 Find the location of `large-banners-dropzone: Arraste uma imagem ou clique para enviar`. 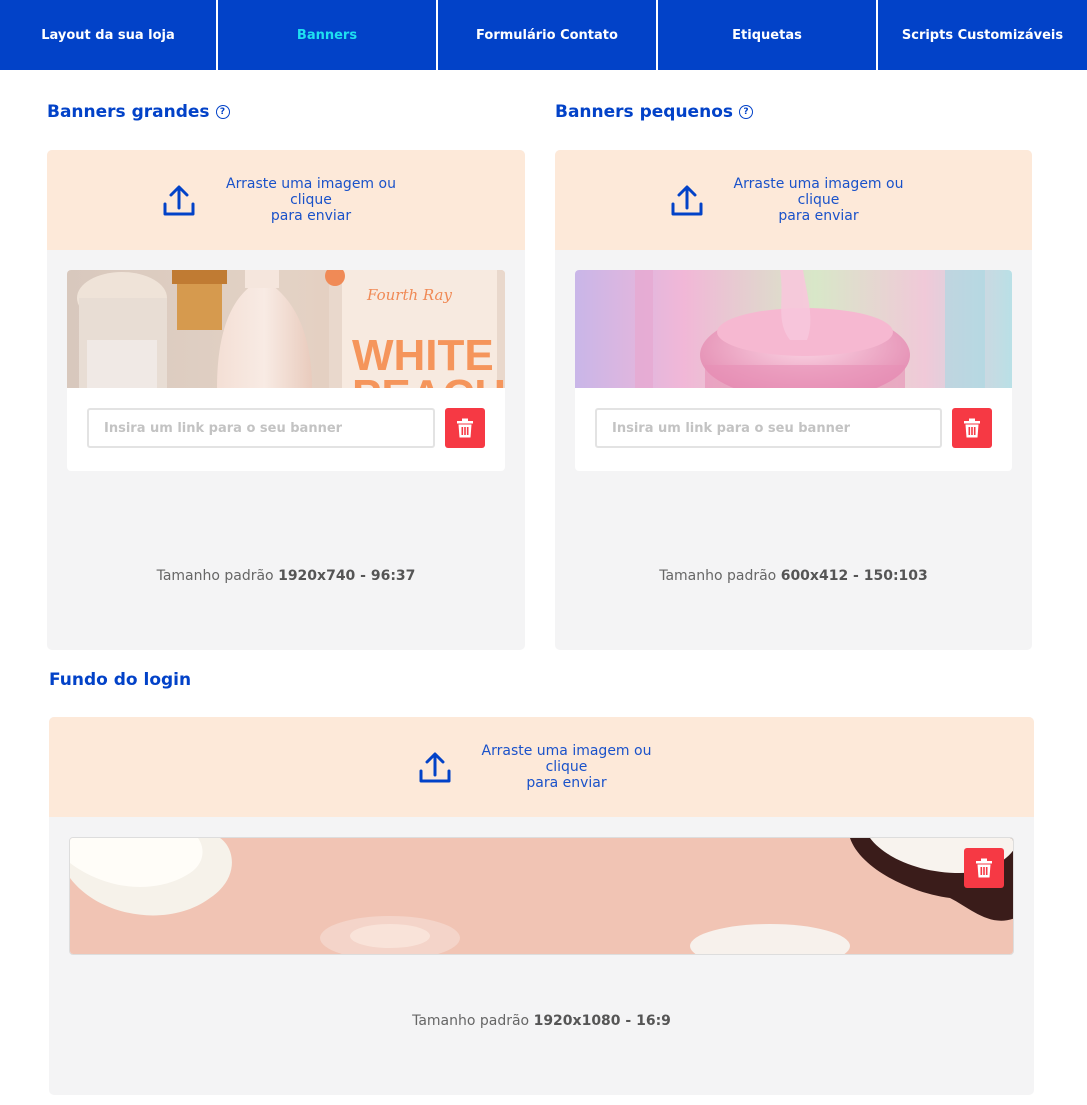

large-banners-dropzone: Arraste uma imagem ou clique para enviar is located at coordinates (286, 200).